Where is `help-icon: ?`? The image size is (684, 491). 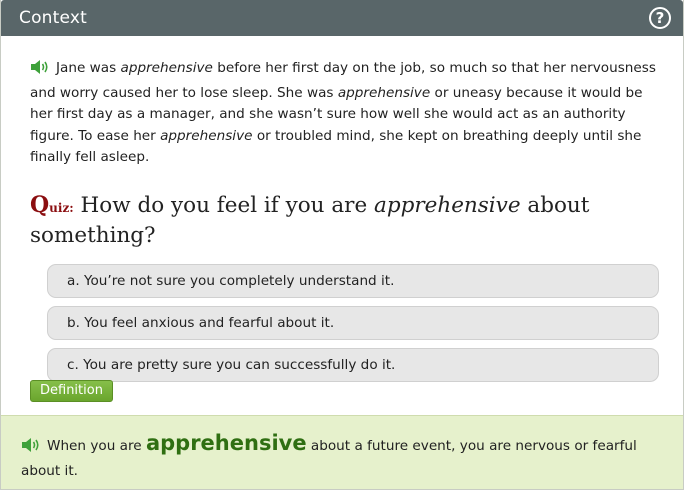 help-icon: ? is located at coordinates (660, 18).